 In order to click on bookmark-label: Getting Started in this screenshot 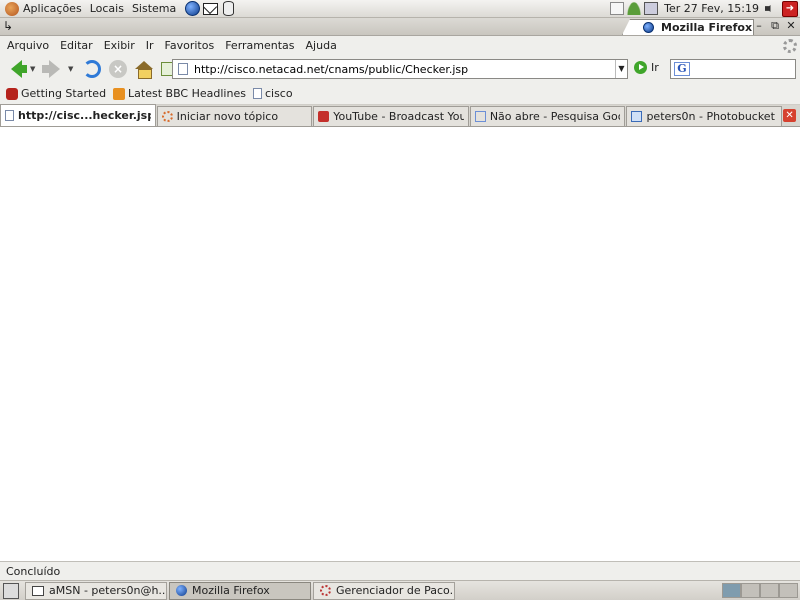, I will do `click(64, 93)`.